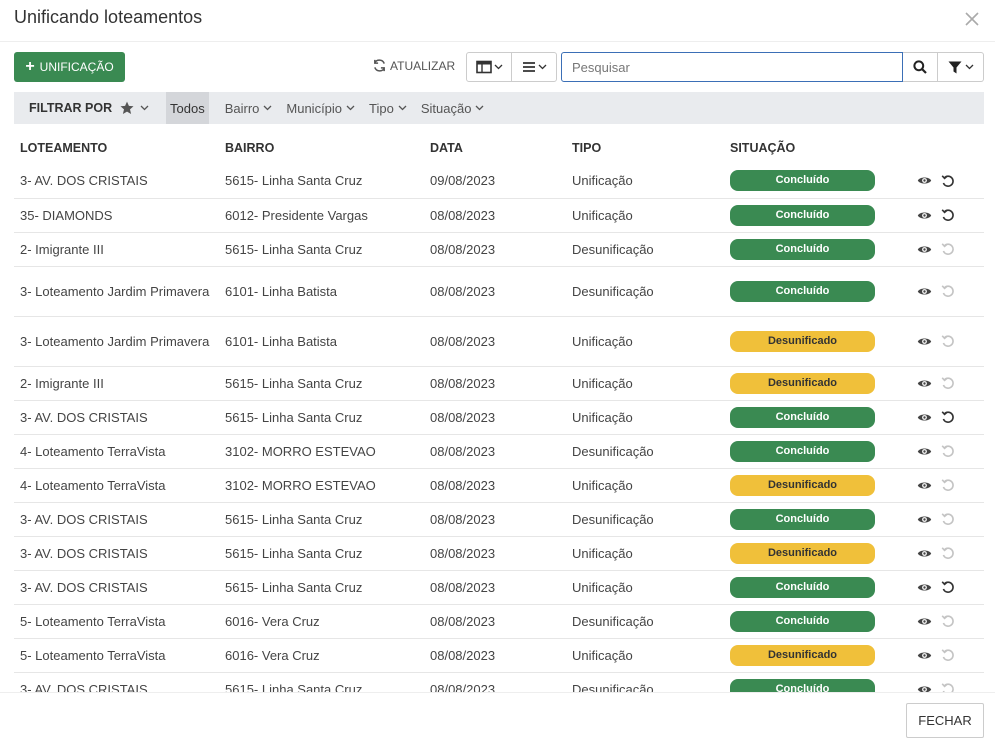 The width and height of the screenshot is (995, 745). I want to click on columns-icon, so click(483, 67).